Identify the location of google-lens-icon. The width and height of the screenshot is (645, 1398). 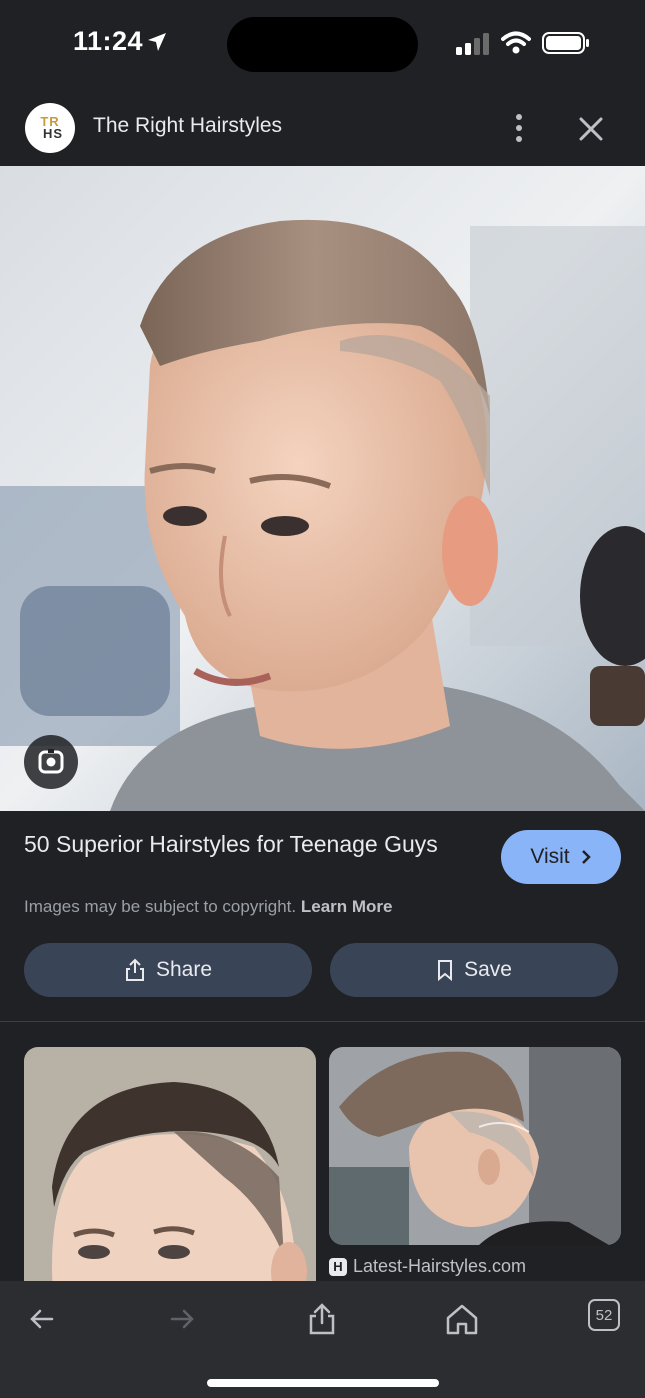
(51, 761).